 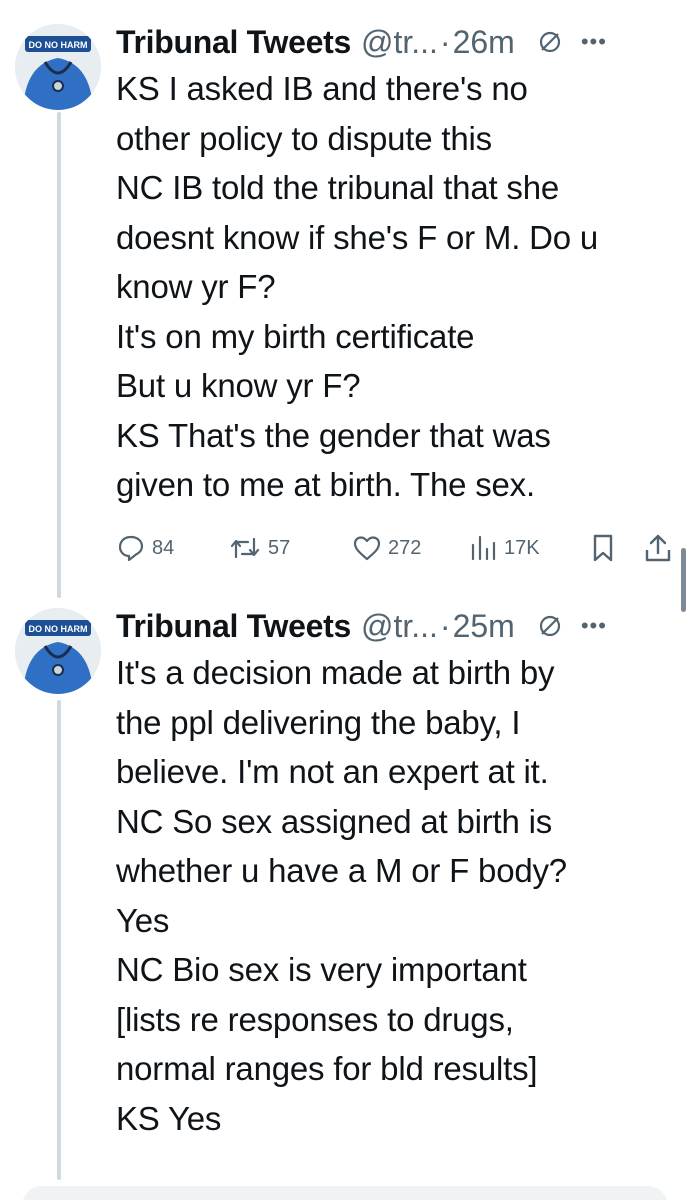 What do you see at coordinates (522, 547) in the screenshot?
I see `views-count: 17K` at bounding box center [522, 547].